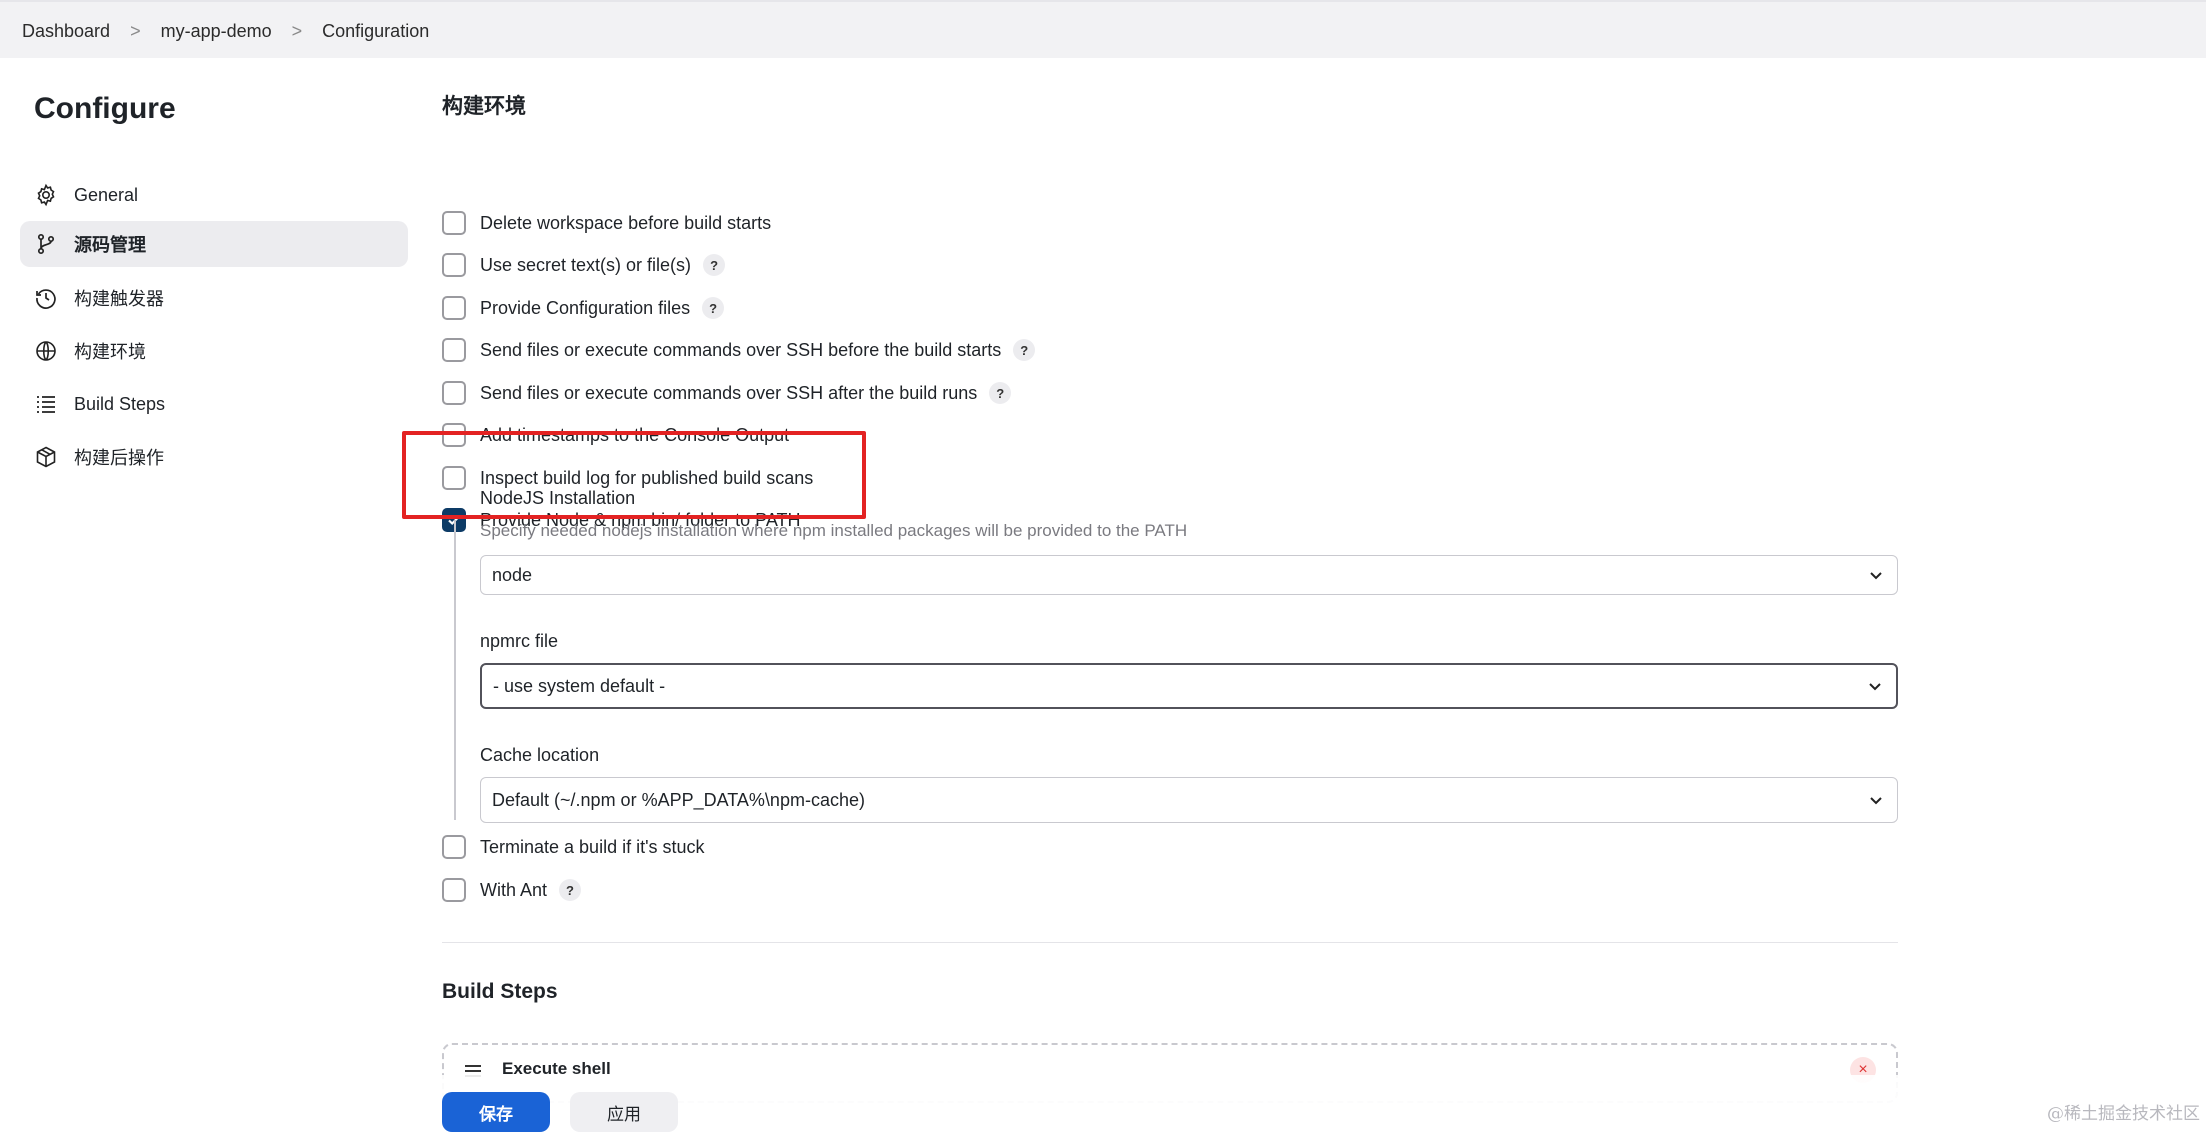 This screenshot has width=2206, height=1132. Describe the element at coordinates (120, 403) in the screenshot. I see `sidebar-item-label: Build Steps` at that location.